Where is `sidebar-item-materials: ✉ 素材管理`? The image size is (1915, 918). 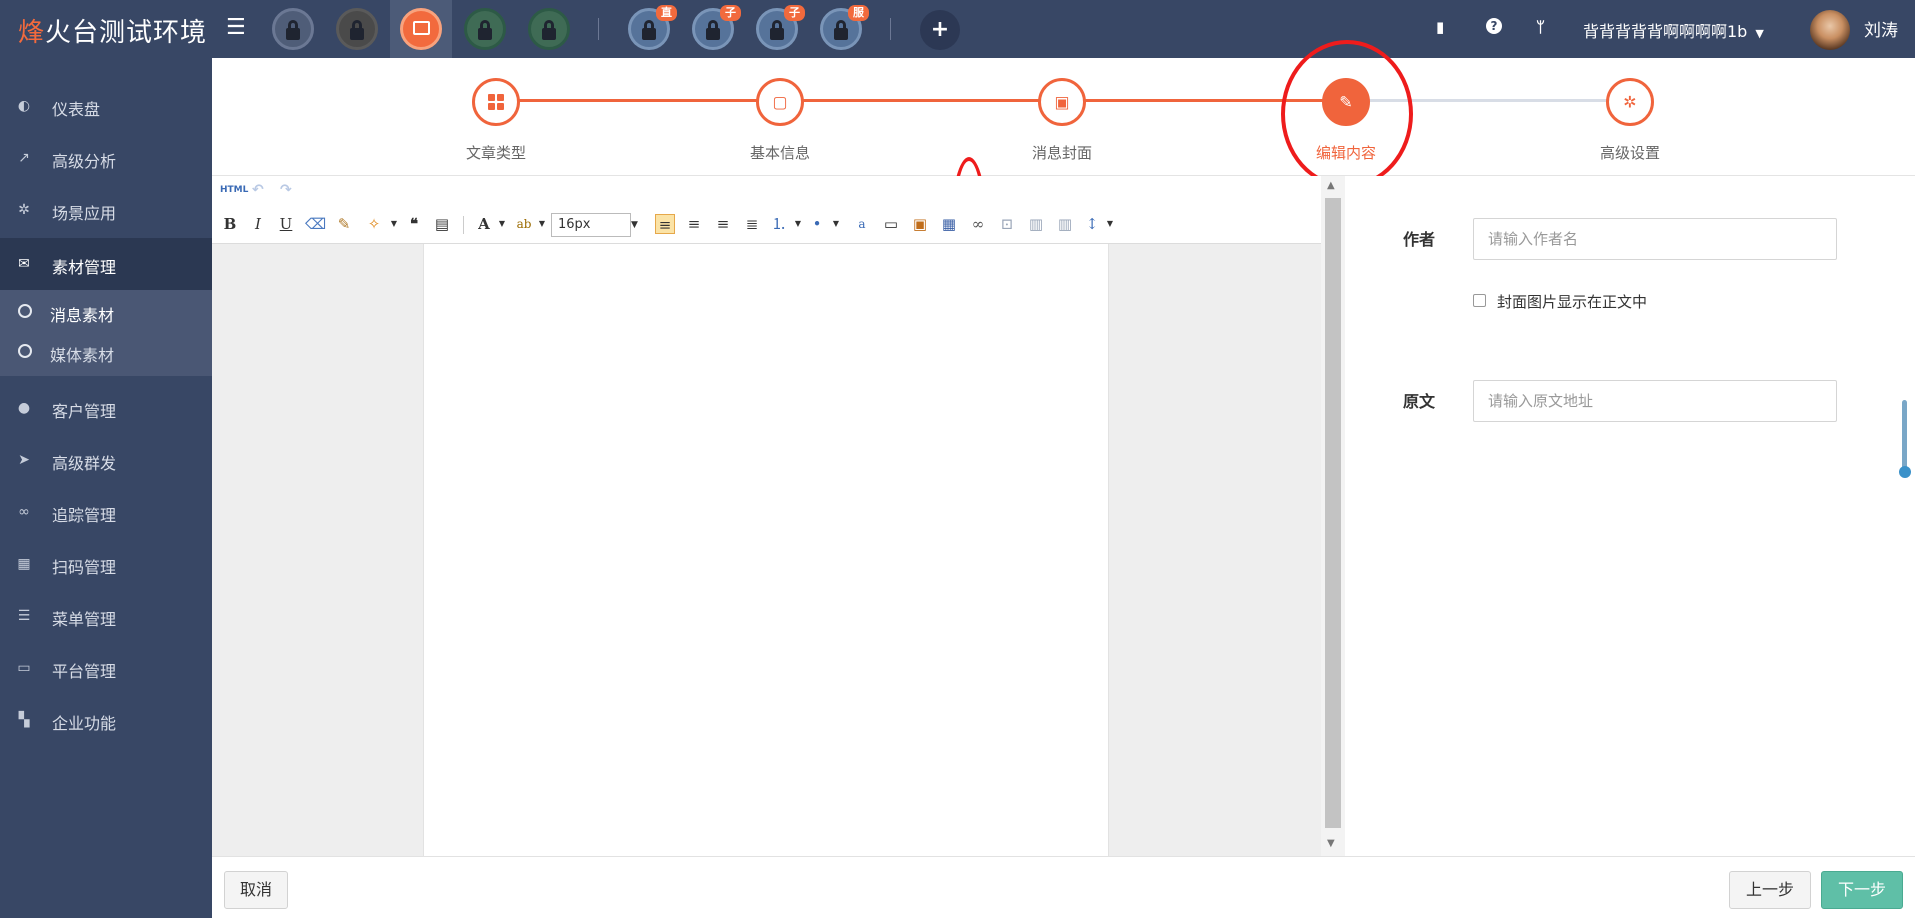
sidebar-item-materials: ✉ 素材管理 is located at coordinates (106, 264).